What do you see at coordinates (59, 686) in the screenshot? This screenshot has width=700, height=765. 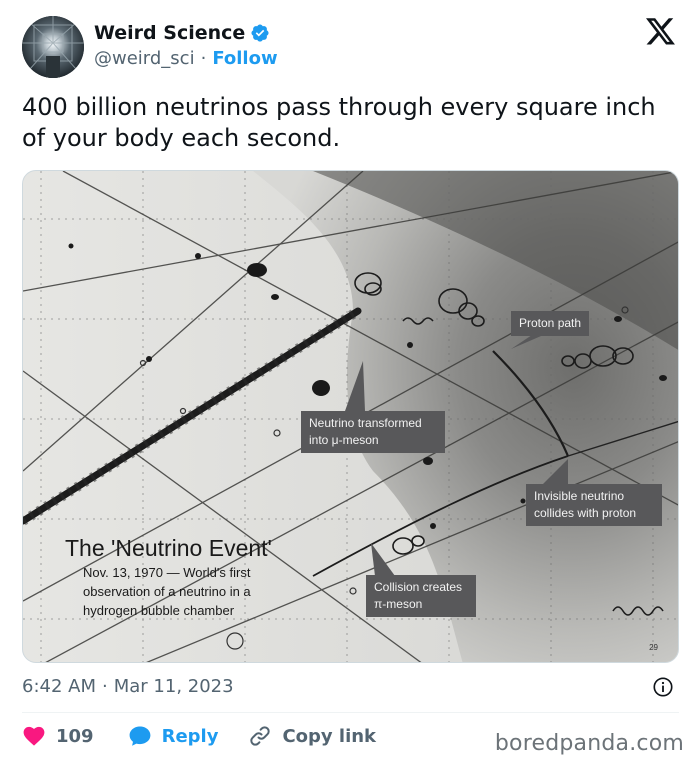 I see `tweet-time: 6:42 AM` at bounding box center [59, 686].